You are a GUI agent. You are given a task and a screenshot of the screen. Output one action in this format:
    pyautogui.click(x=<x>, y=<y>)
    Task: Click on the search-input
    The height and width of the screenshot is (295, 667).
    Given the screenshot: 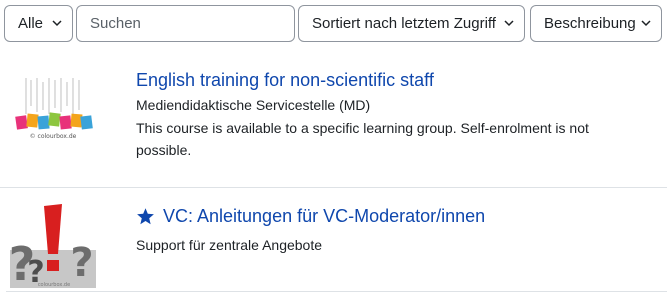 What is the action you would take?
    pyautogui.click(x=185, y=23)
    